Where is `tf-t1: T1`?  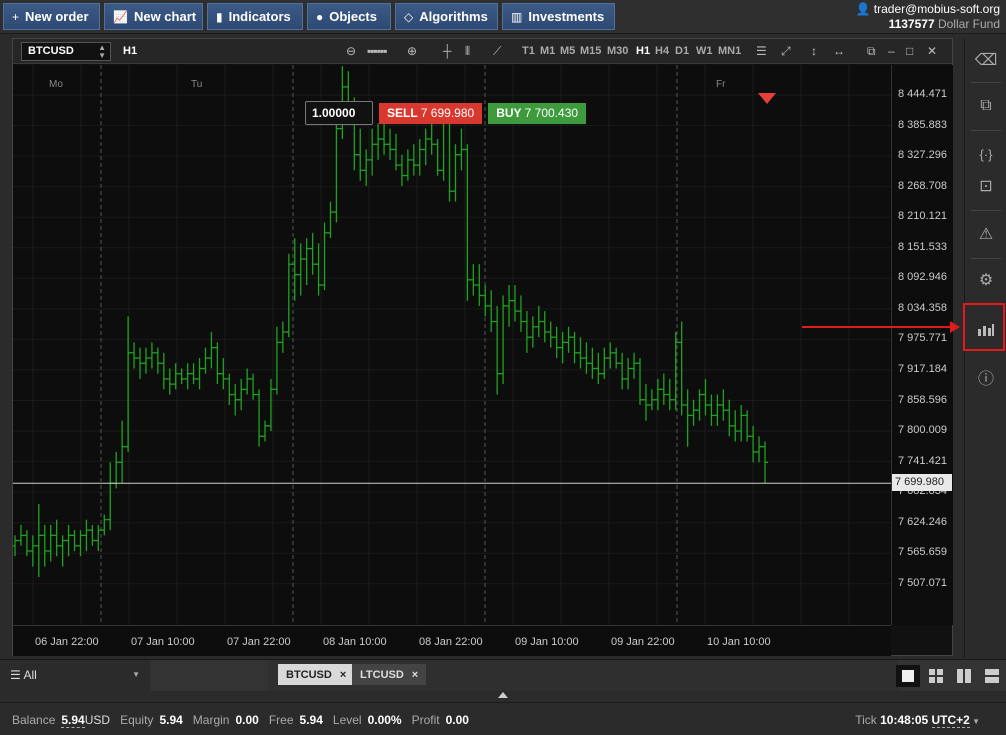 tf-t1: T1 is located at coordinates (528, 51).